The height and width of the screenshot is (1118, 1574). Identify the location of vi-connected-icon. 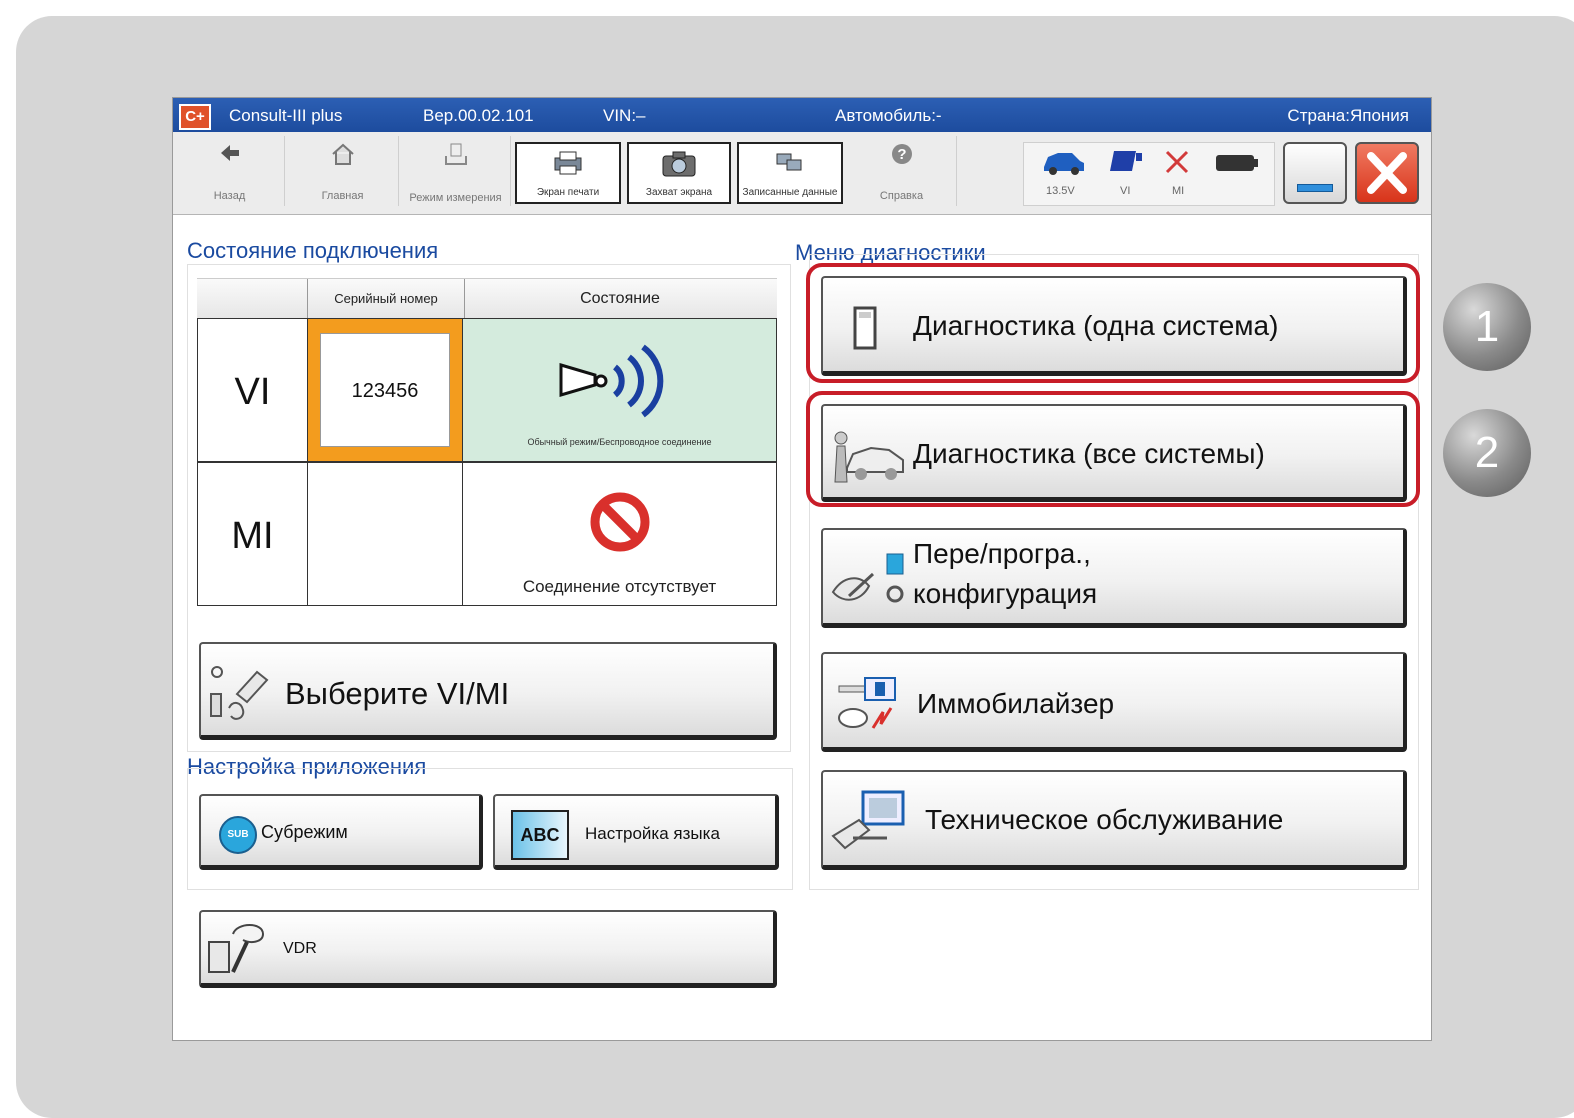
(1126, 161).